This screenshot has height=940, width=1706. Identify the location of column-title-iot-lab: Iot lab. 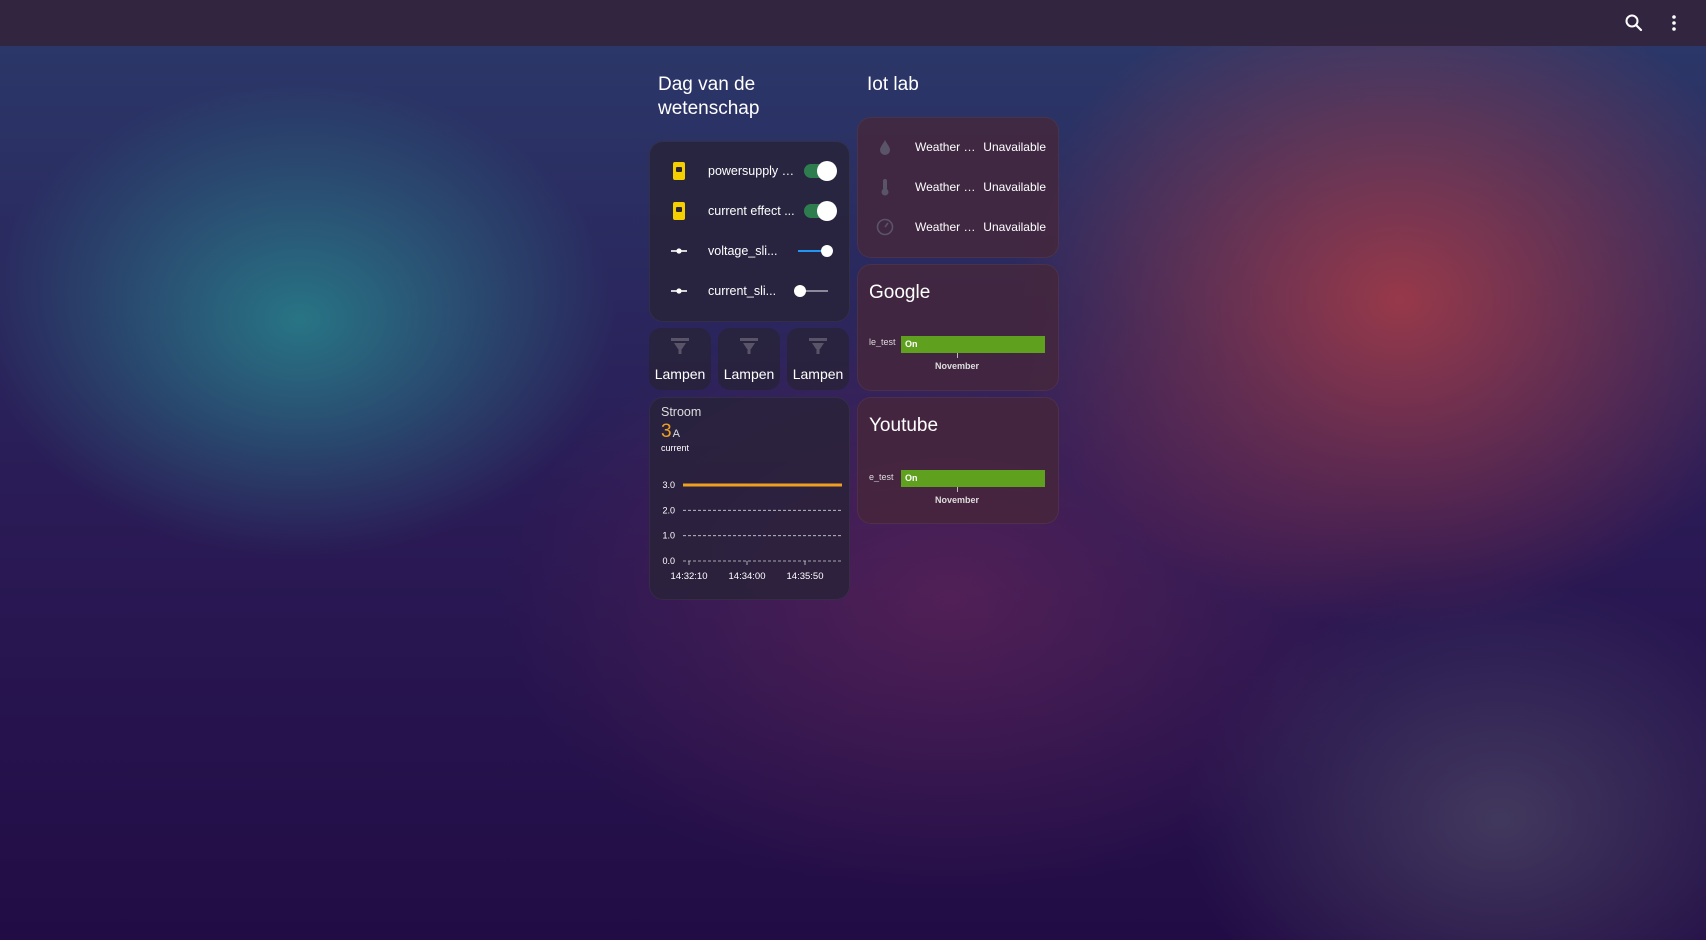
(893, 84).